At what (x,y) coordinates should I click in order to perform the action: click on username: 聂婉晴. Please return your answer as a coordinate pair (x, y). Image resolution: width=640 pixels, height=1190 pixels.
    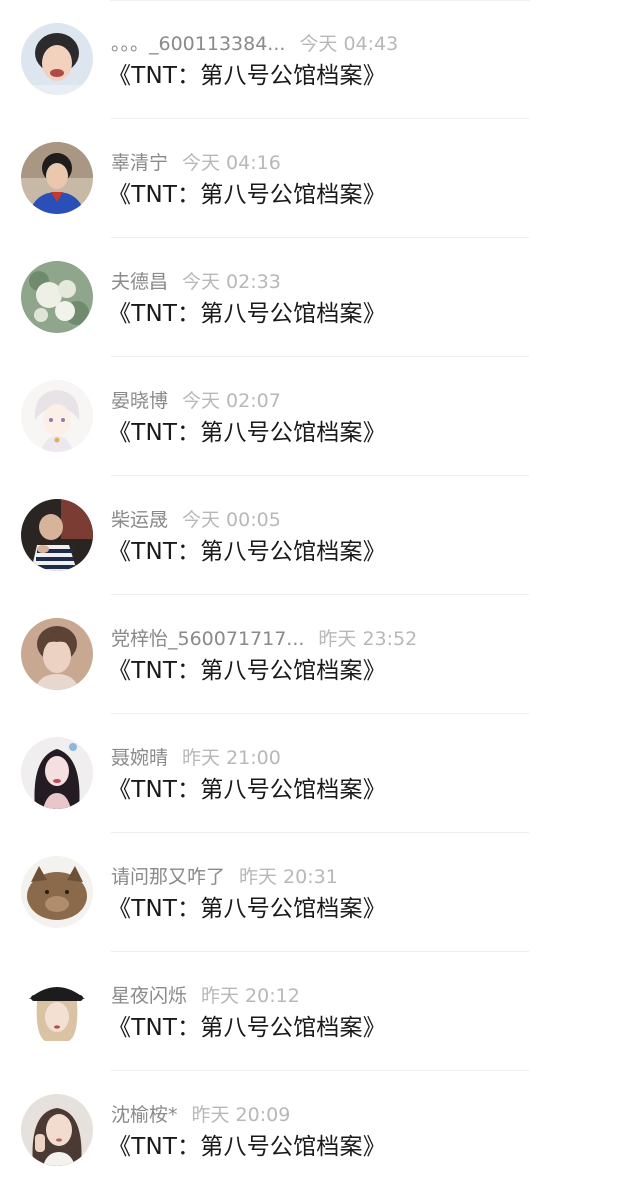
    Looking at the image, I should click on (139, 758).